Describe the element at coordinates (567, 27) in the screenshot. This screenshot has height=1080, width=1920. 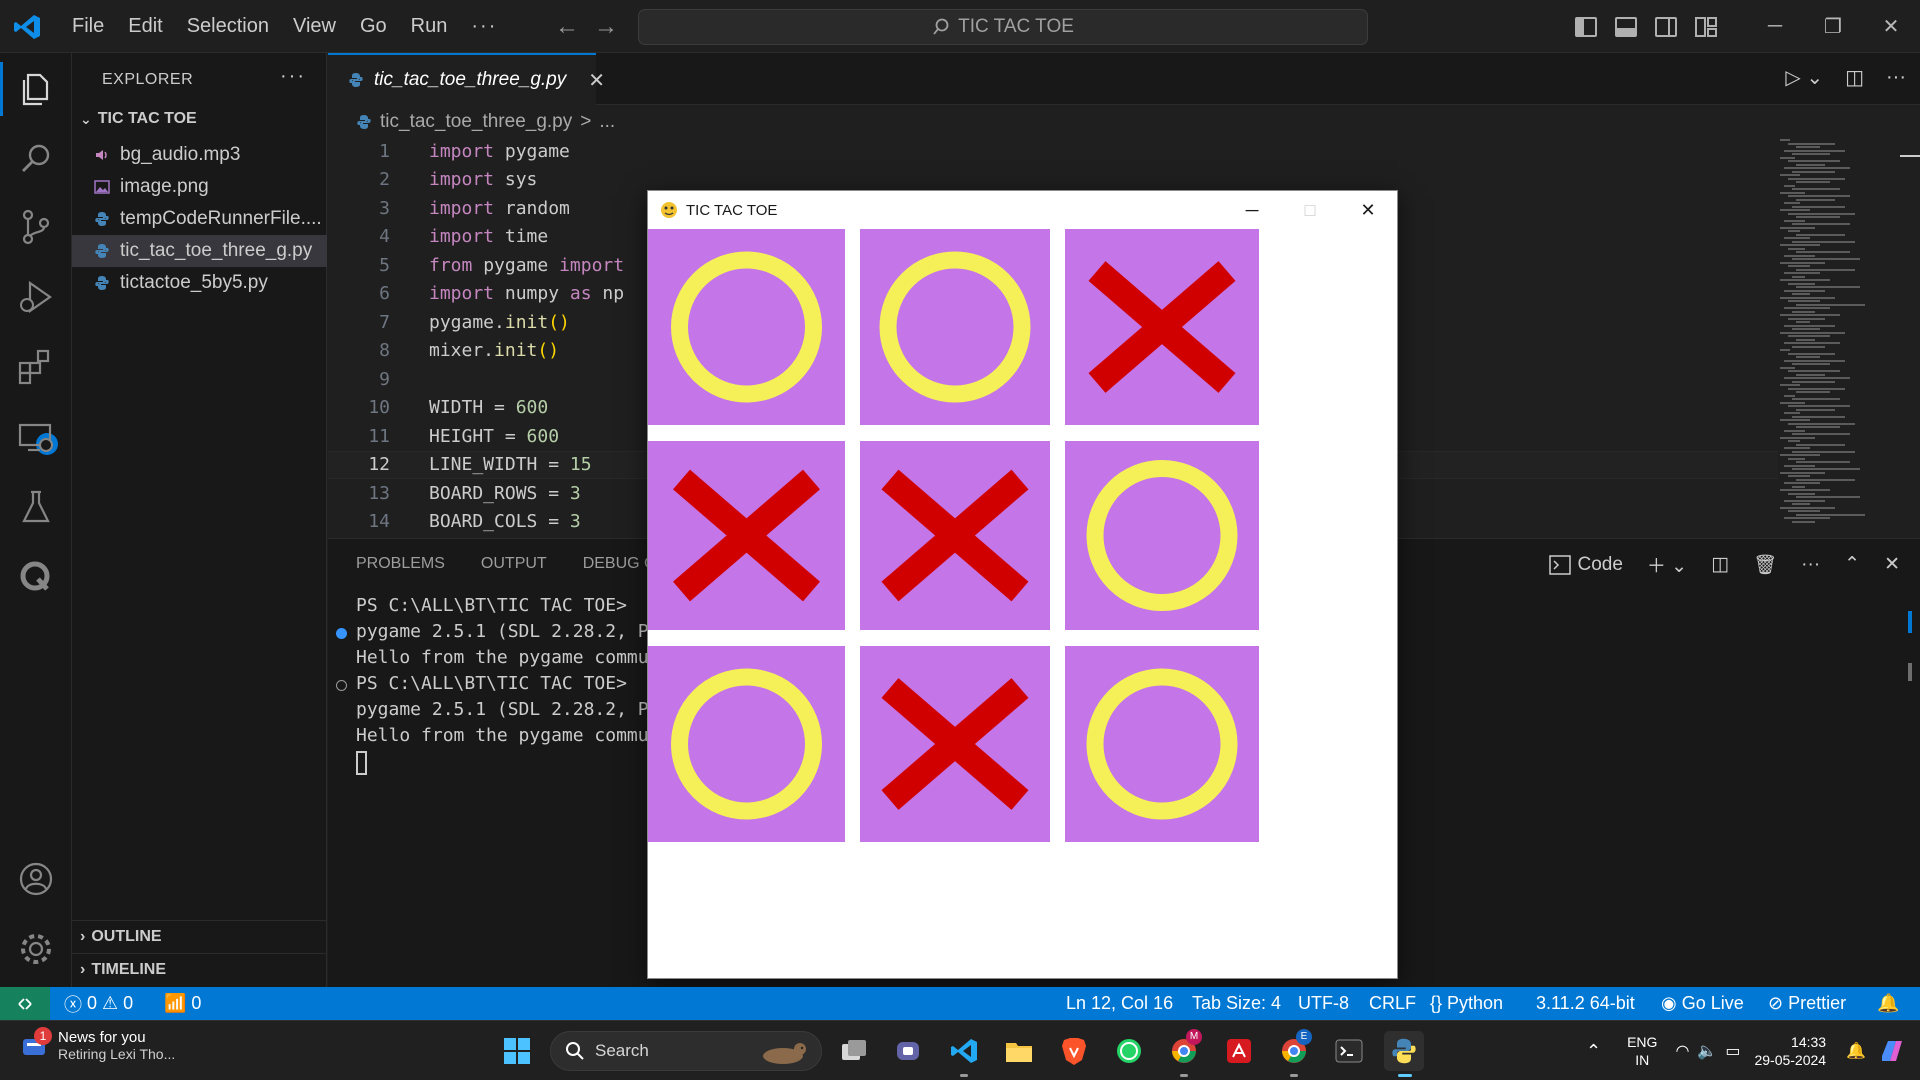
I see `back-arrow-icon: ←` at that location.